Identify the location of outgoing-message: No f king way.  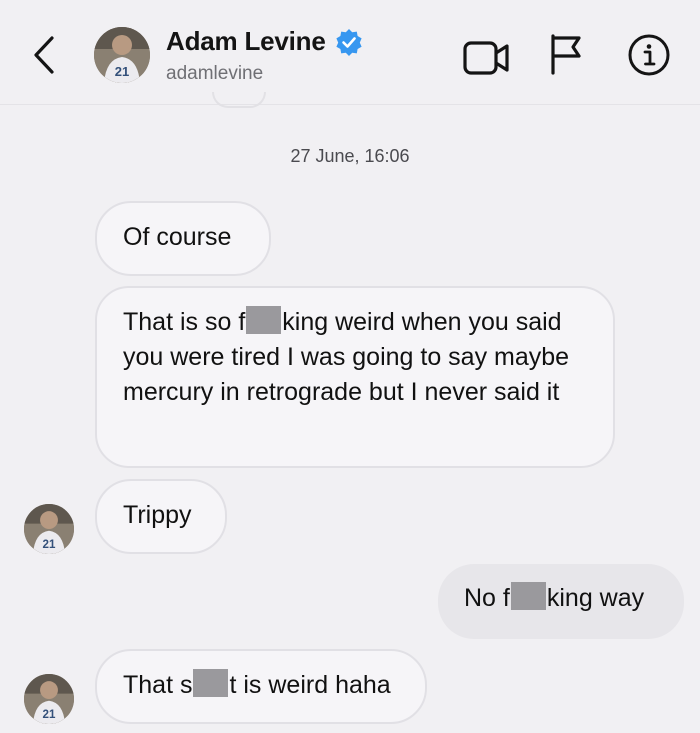
(561, 601).